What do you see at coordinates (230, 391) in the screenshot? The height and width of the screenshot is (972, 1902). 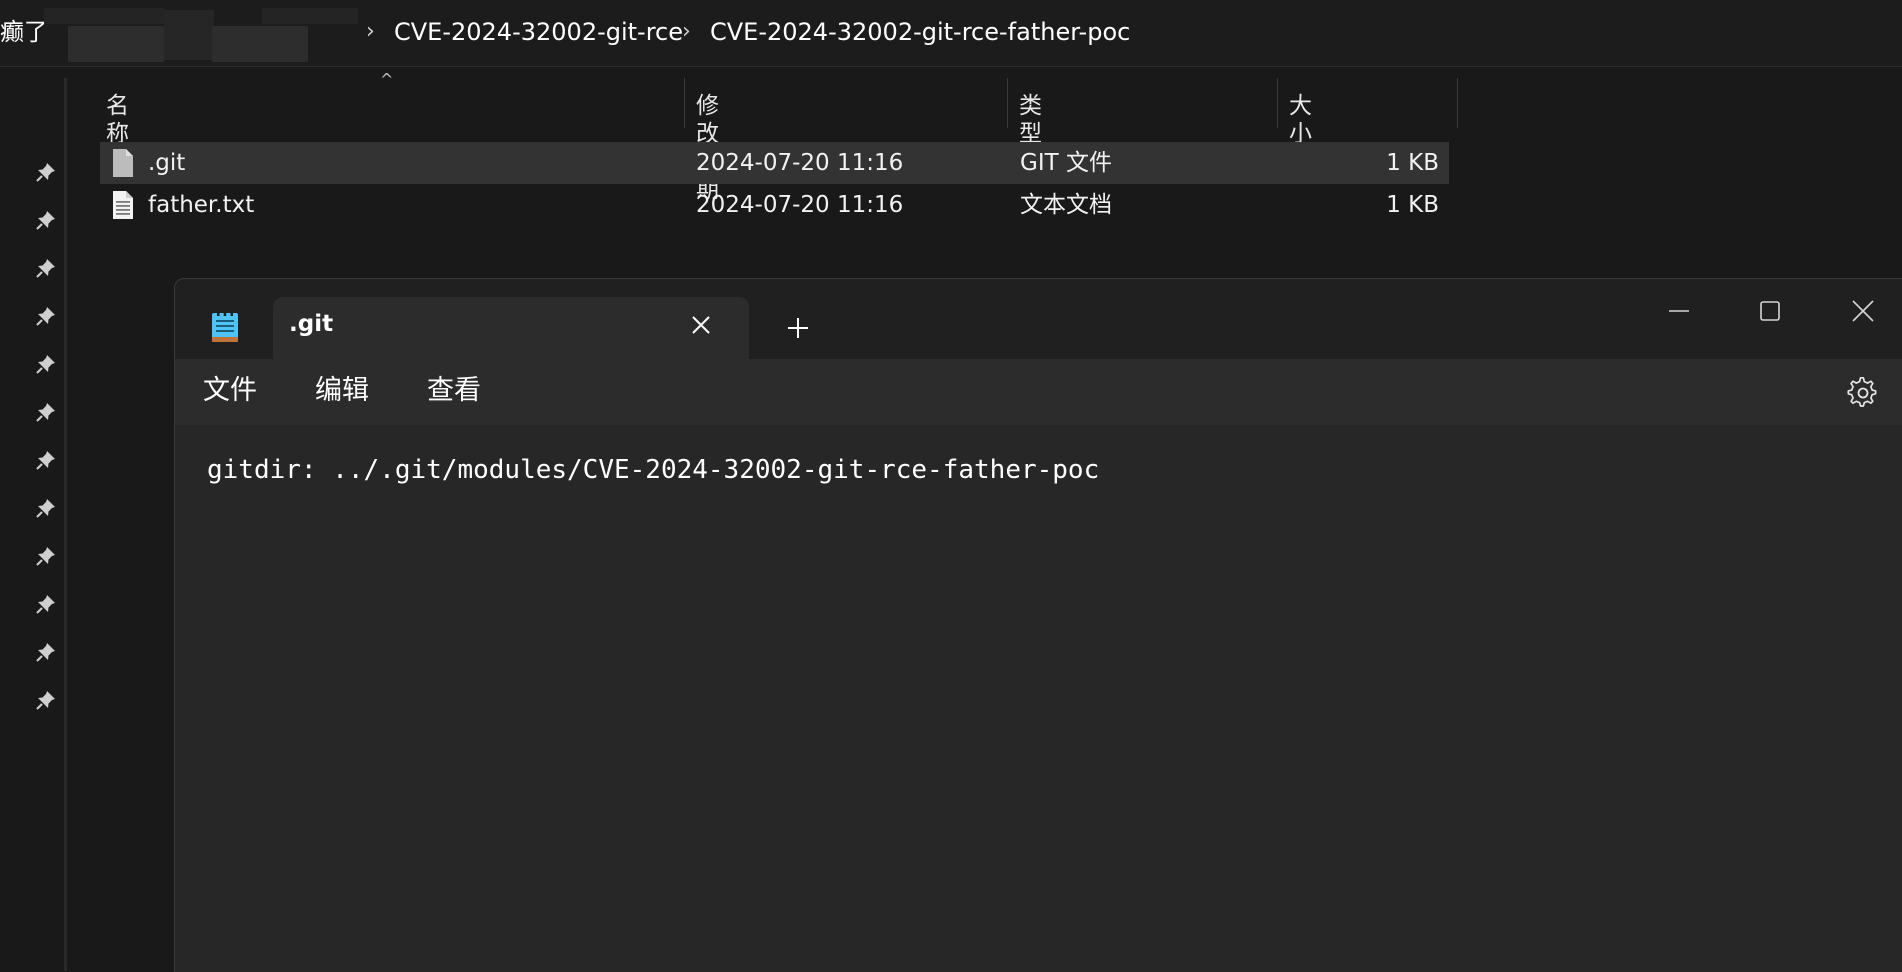 I see `menu-file: 文件` at bounding box center [230, 391].